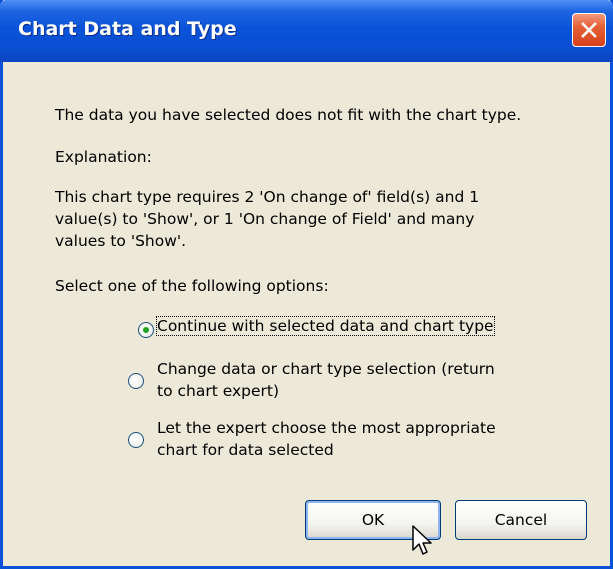  I want to click on options-prompt: Select one of the following options:, so click(192, 286).